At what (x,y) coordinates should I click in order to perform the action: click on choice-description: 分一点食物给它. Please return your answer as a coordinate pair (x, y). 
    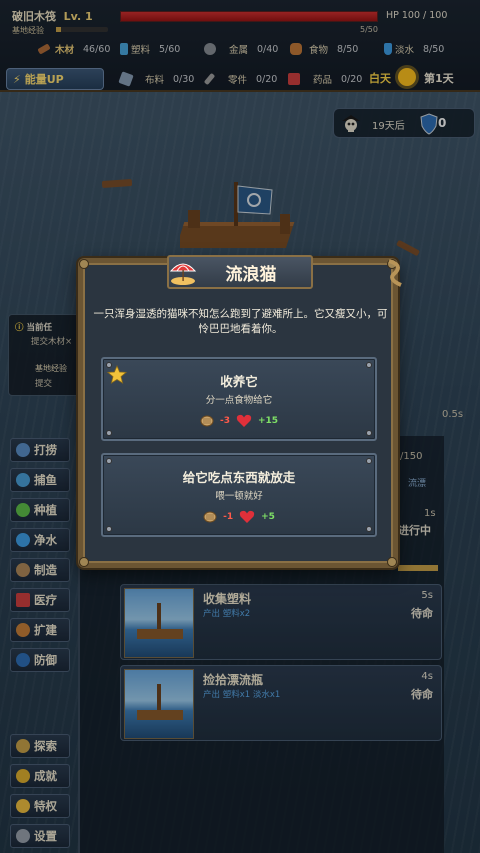
    Looking at the image, I should click on (239, 400).